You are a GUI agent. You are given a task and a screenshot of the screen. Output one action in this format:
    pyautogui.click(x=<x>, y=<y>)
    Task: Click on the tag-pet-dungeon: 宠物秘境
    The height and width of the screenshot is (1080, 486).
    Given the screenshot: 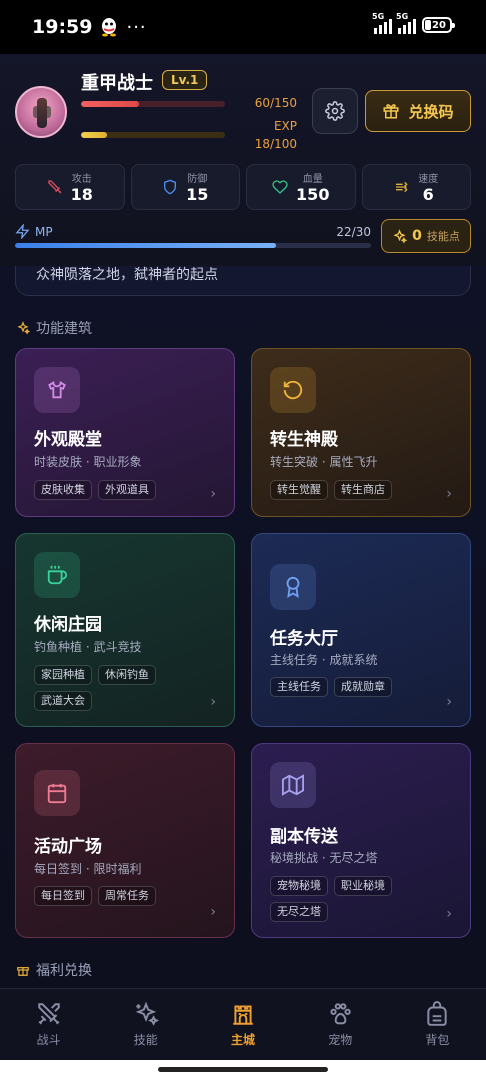 What is the action you would take?
    pyautogui.click(x=299, y=886)
    